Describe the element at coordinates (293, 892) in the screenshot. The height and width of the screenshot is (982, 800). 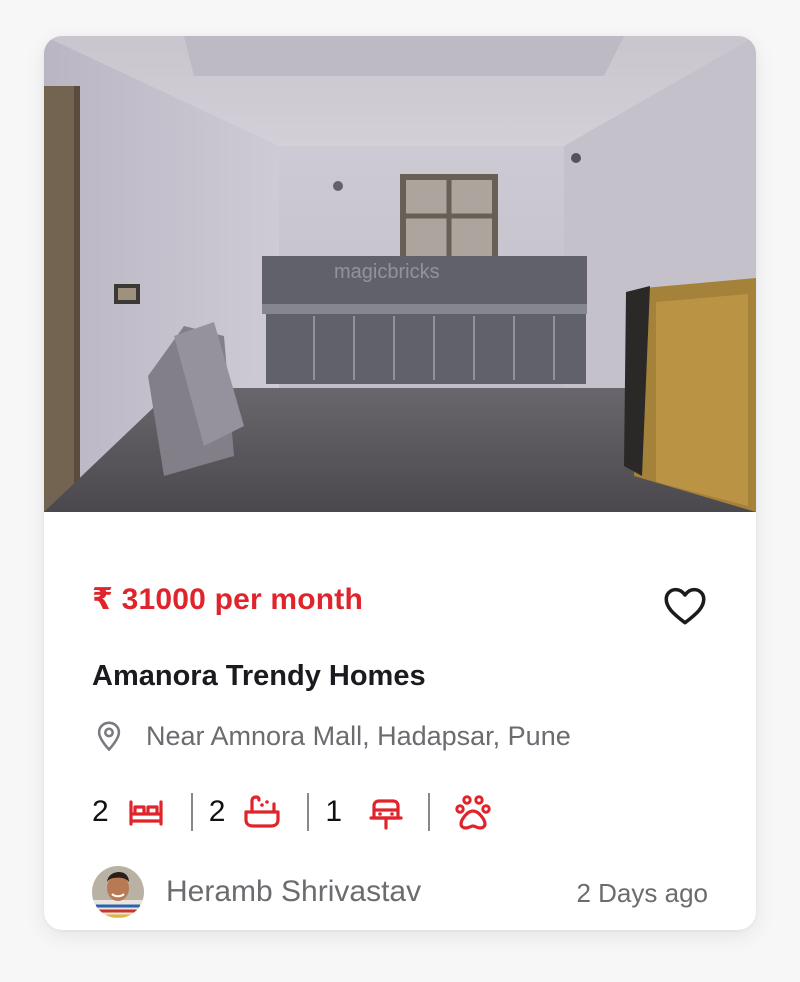
I see `agent-name: Heramb Shrivastav` at that location.